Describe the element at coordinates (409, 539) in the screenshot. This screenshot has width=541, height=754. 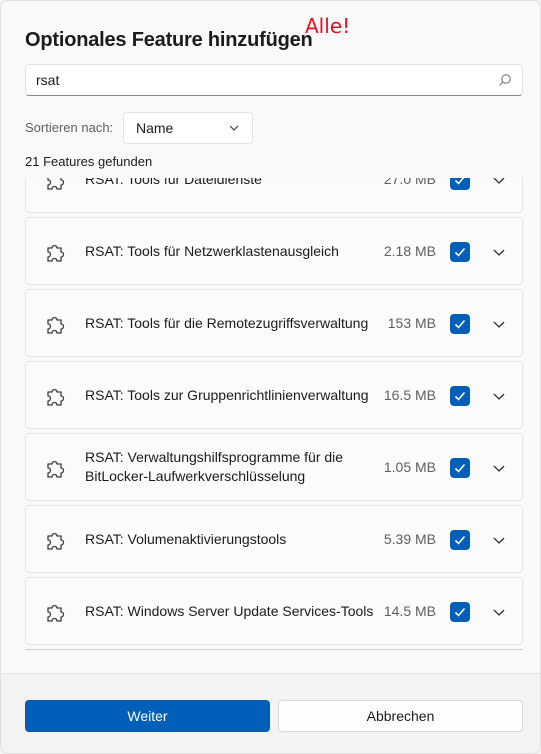
I see `feature-size: 5.39 MB` at that location.